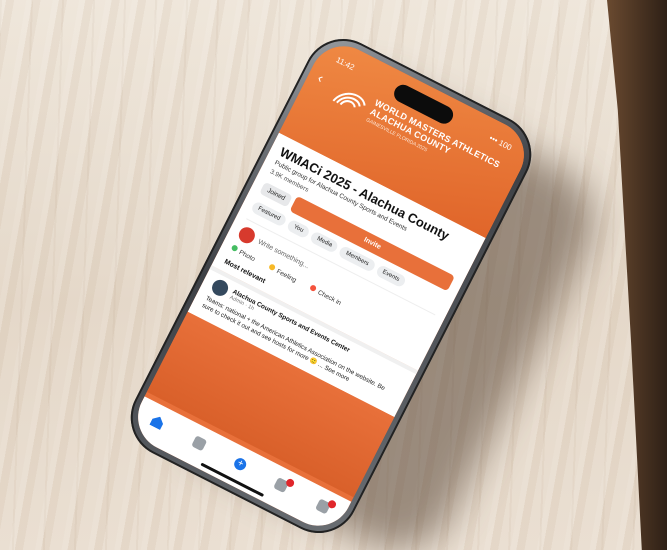 The width and height of the screenshot is (667, 550). I want to click on home-icon, so click(157, 422).